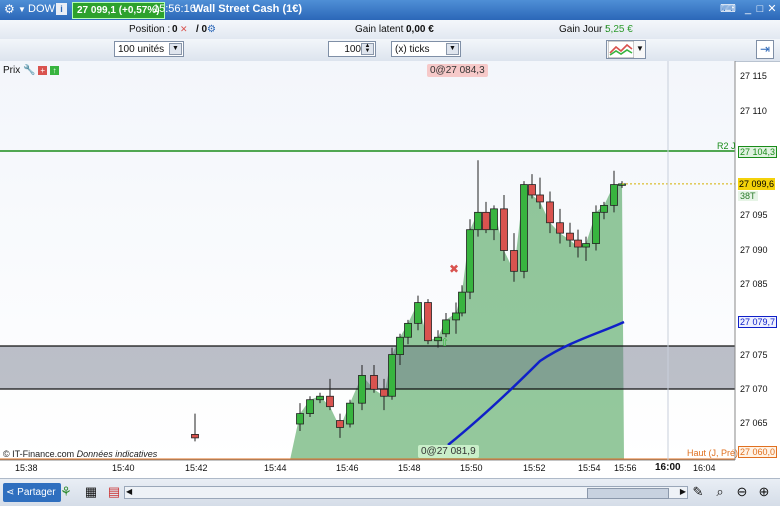 Image resolution: width=780 pixels, height=506 pixels. Describe the element at coordinates (184, 29) in the screenshot. I see `close-position-icon: ✕` at that location.